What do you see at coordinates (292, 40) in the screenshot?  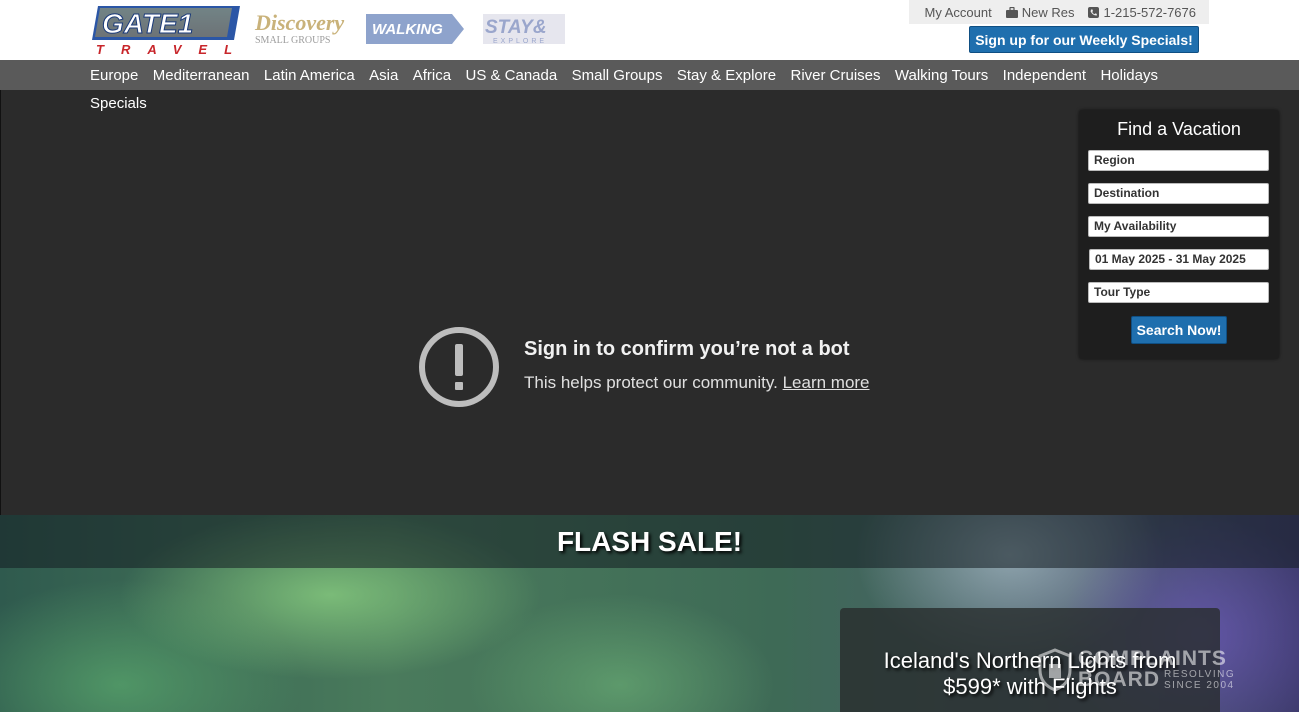 I see `discovery-sub: SMALL GROUPS` at bounding box center [292, 40].